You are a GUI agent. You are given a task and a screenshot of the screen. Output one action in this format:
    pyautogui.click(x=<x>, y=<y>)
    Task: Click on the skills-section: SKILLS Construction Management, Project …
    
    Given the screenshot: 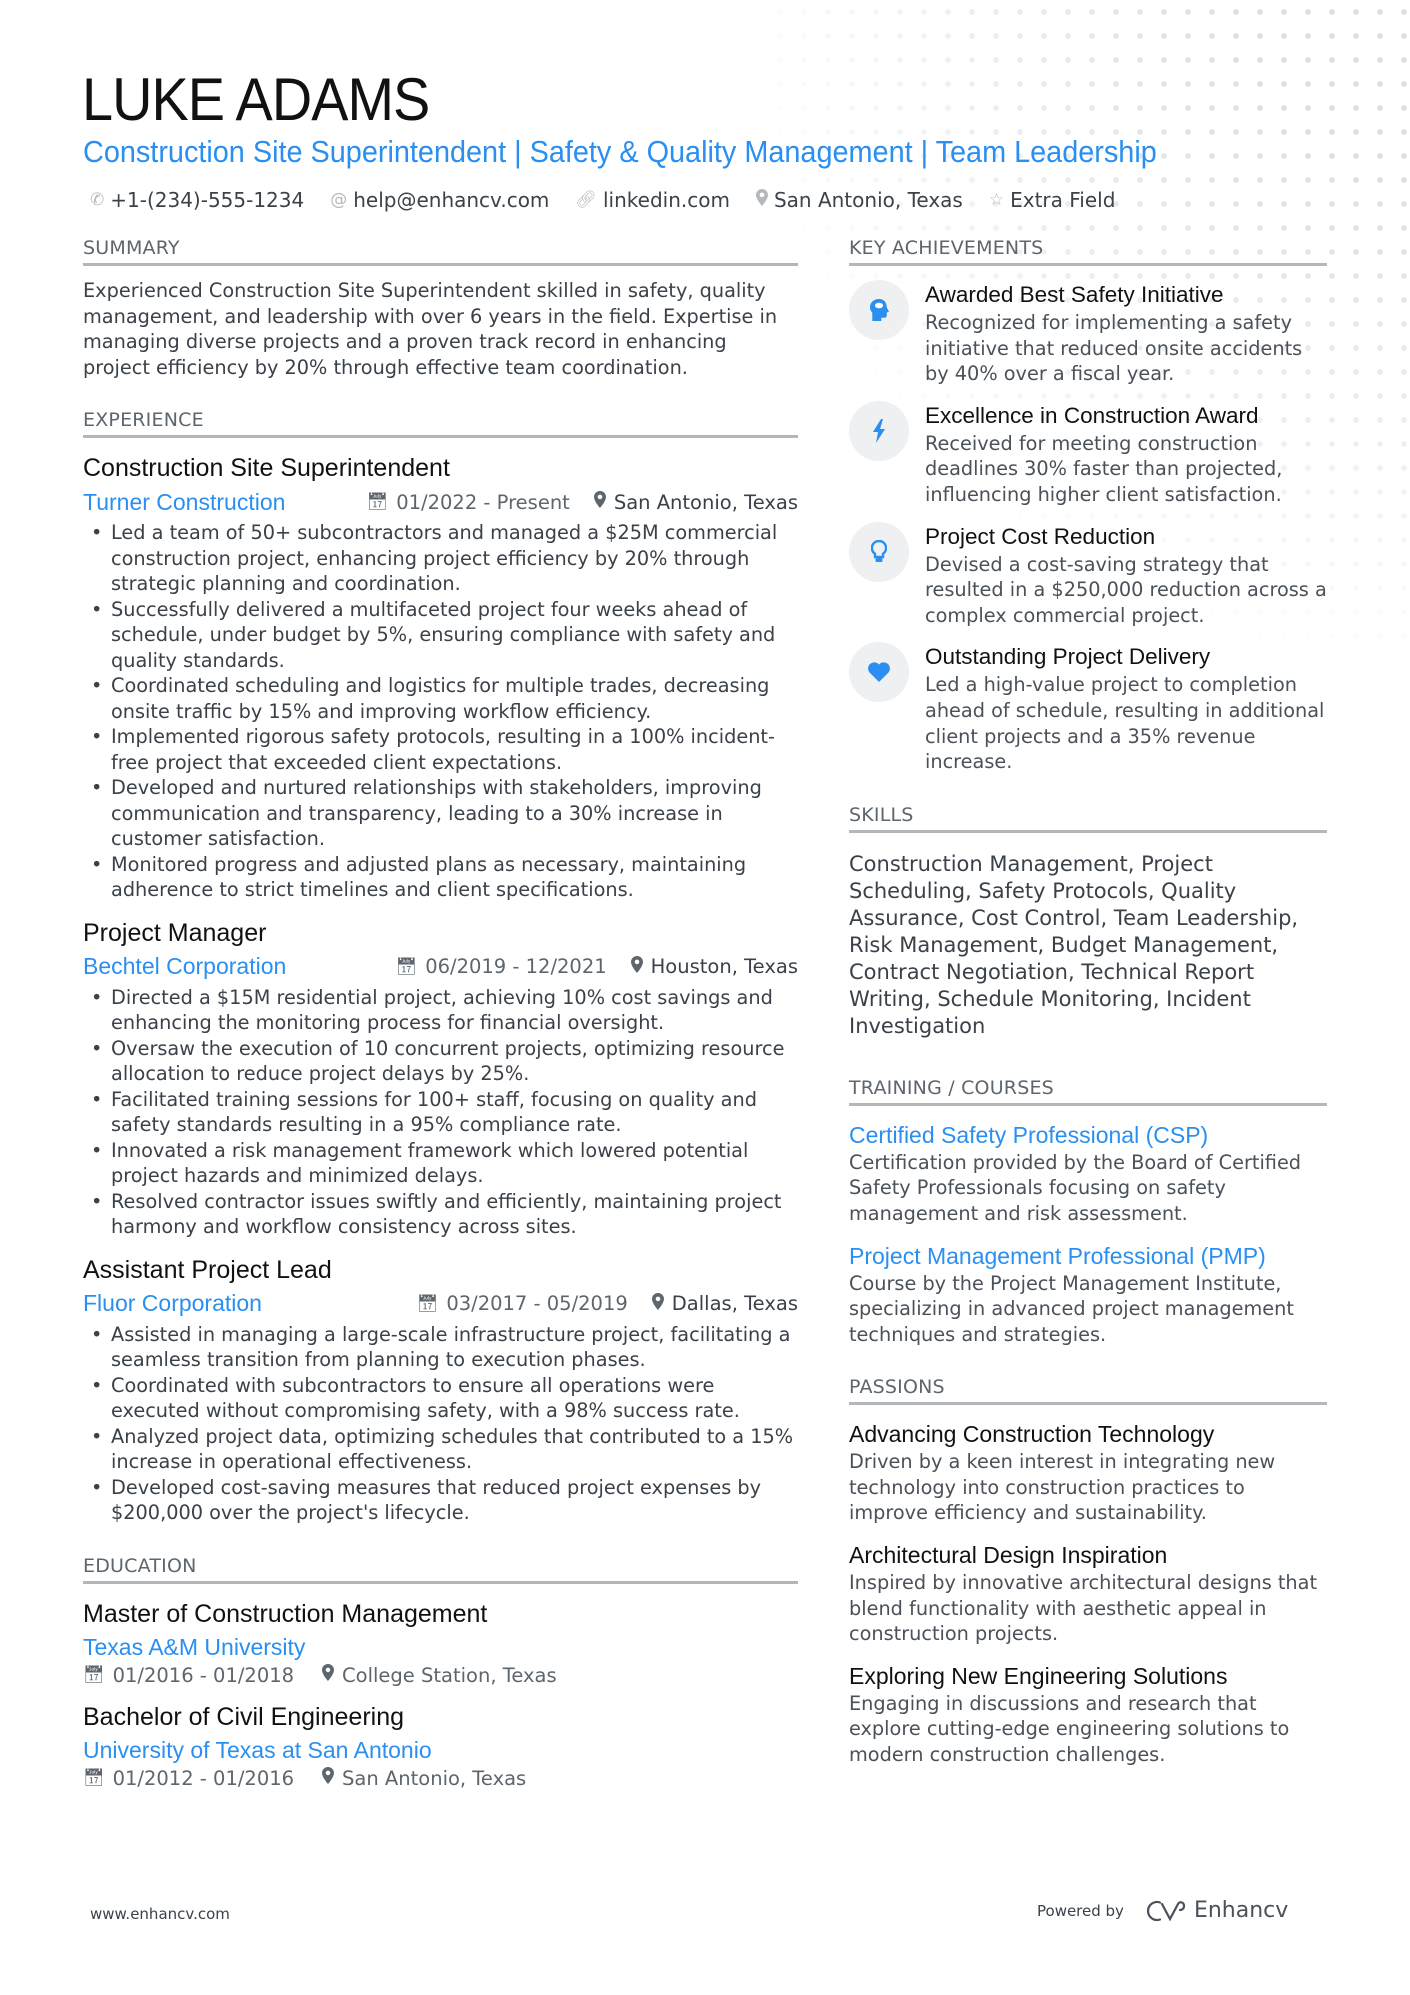 What is the action you would take?
    pyautogui.click(x=1088, y=921)
    